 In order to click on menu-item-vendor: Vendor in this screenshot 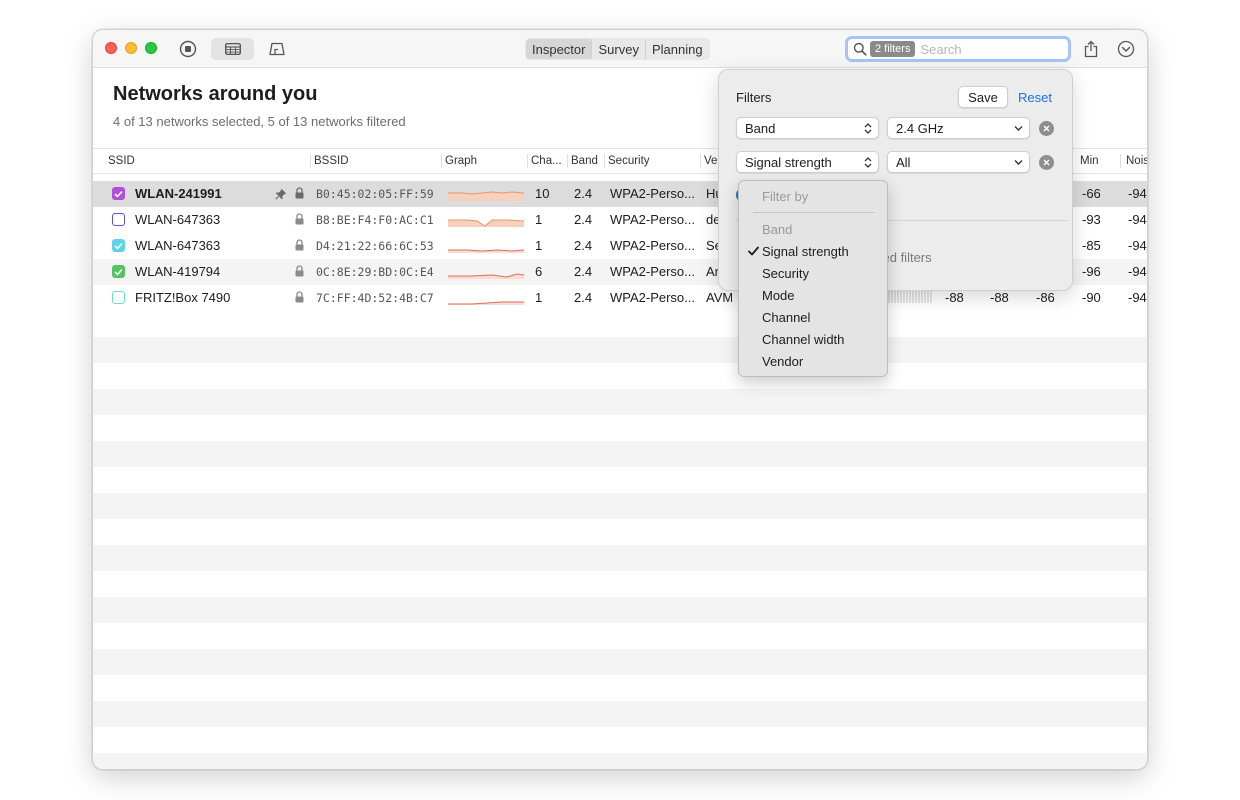, I will do `click(782, 361)`.